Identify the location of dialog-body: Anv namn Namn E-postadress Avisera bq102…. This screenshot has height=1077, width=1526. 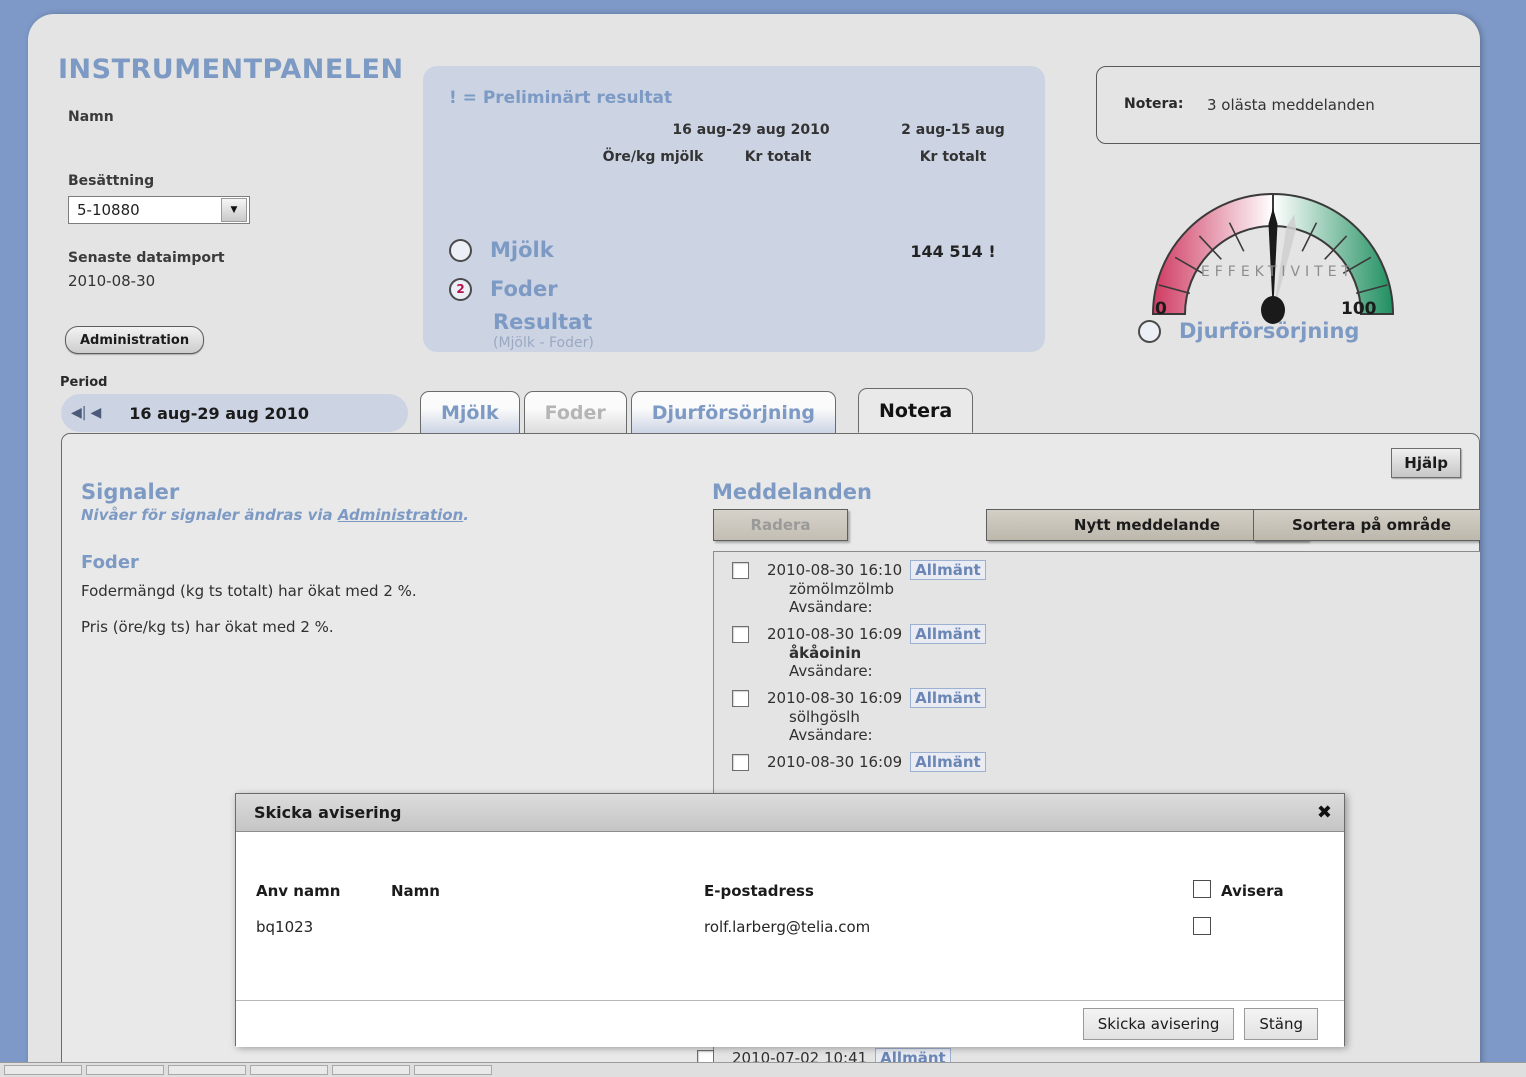
(790, 916).